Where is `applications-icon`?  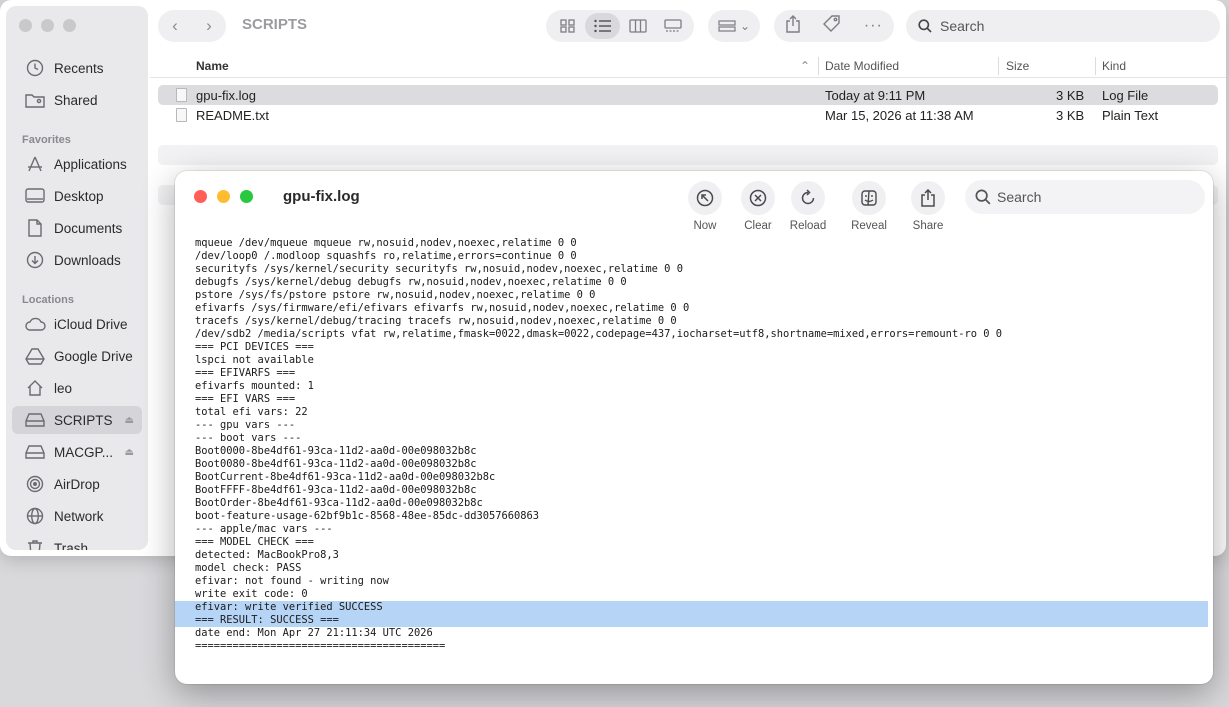 applications-icon is located at coordinates (35, 164).